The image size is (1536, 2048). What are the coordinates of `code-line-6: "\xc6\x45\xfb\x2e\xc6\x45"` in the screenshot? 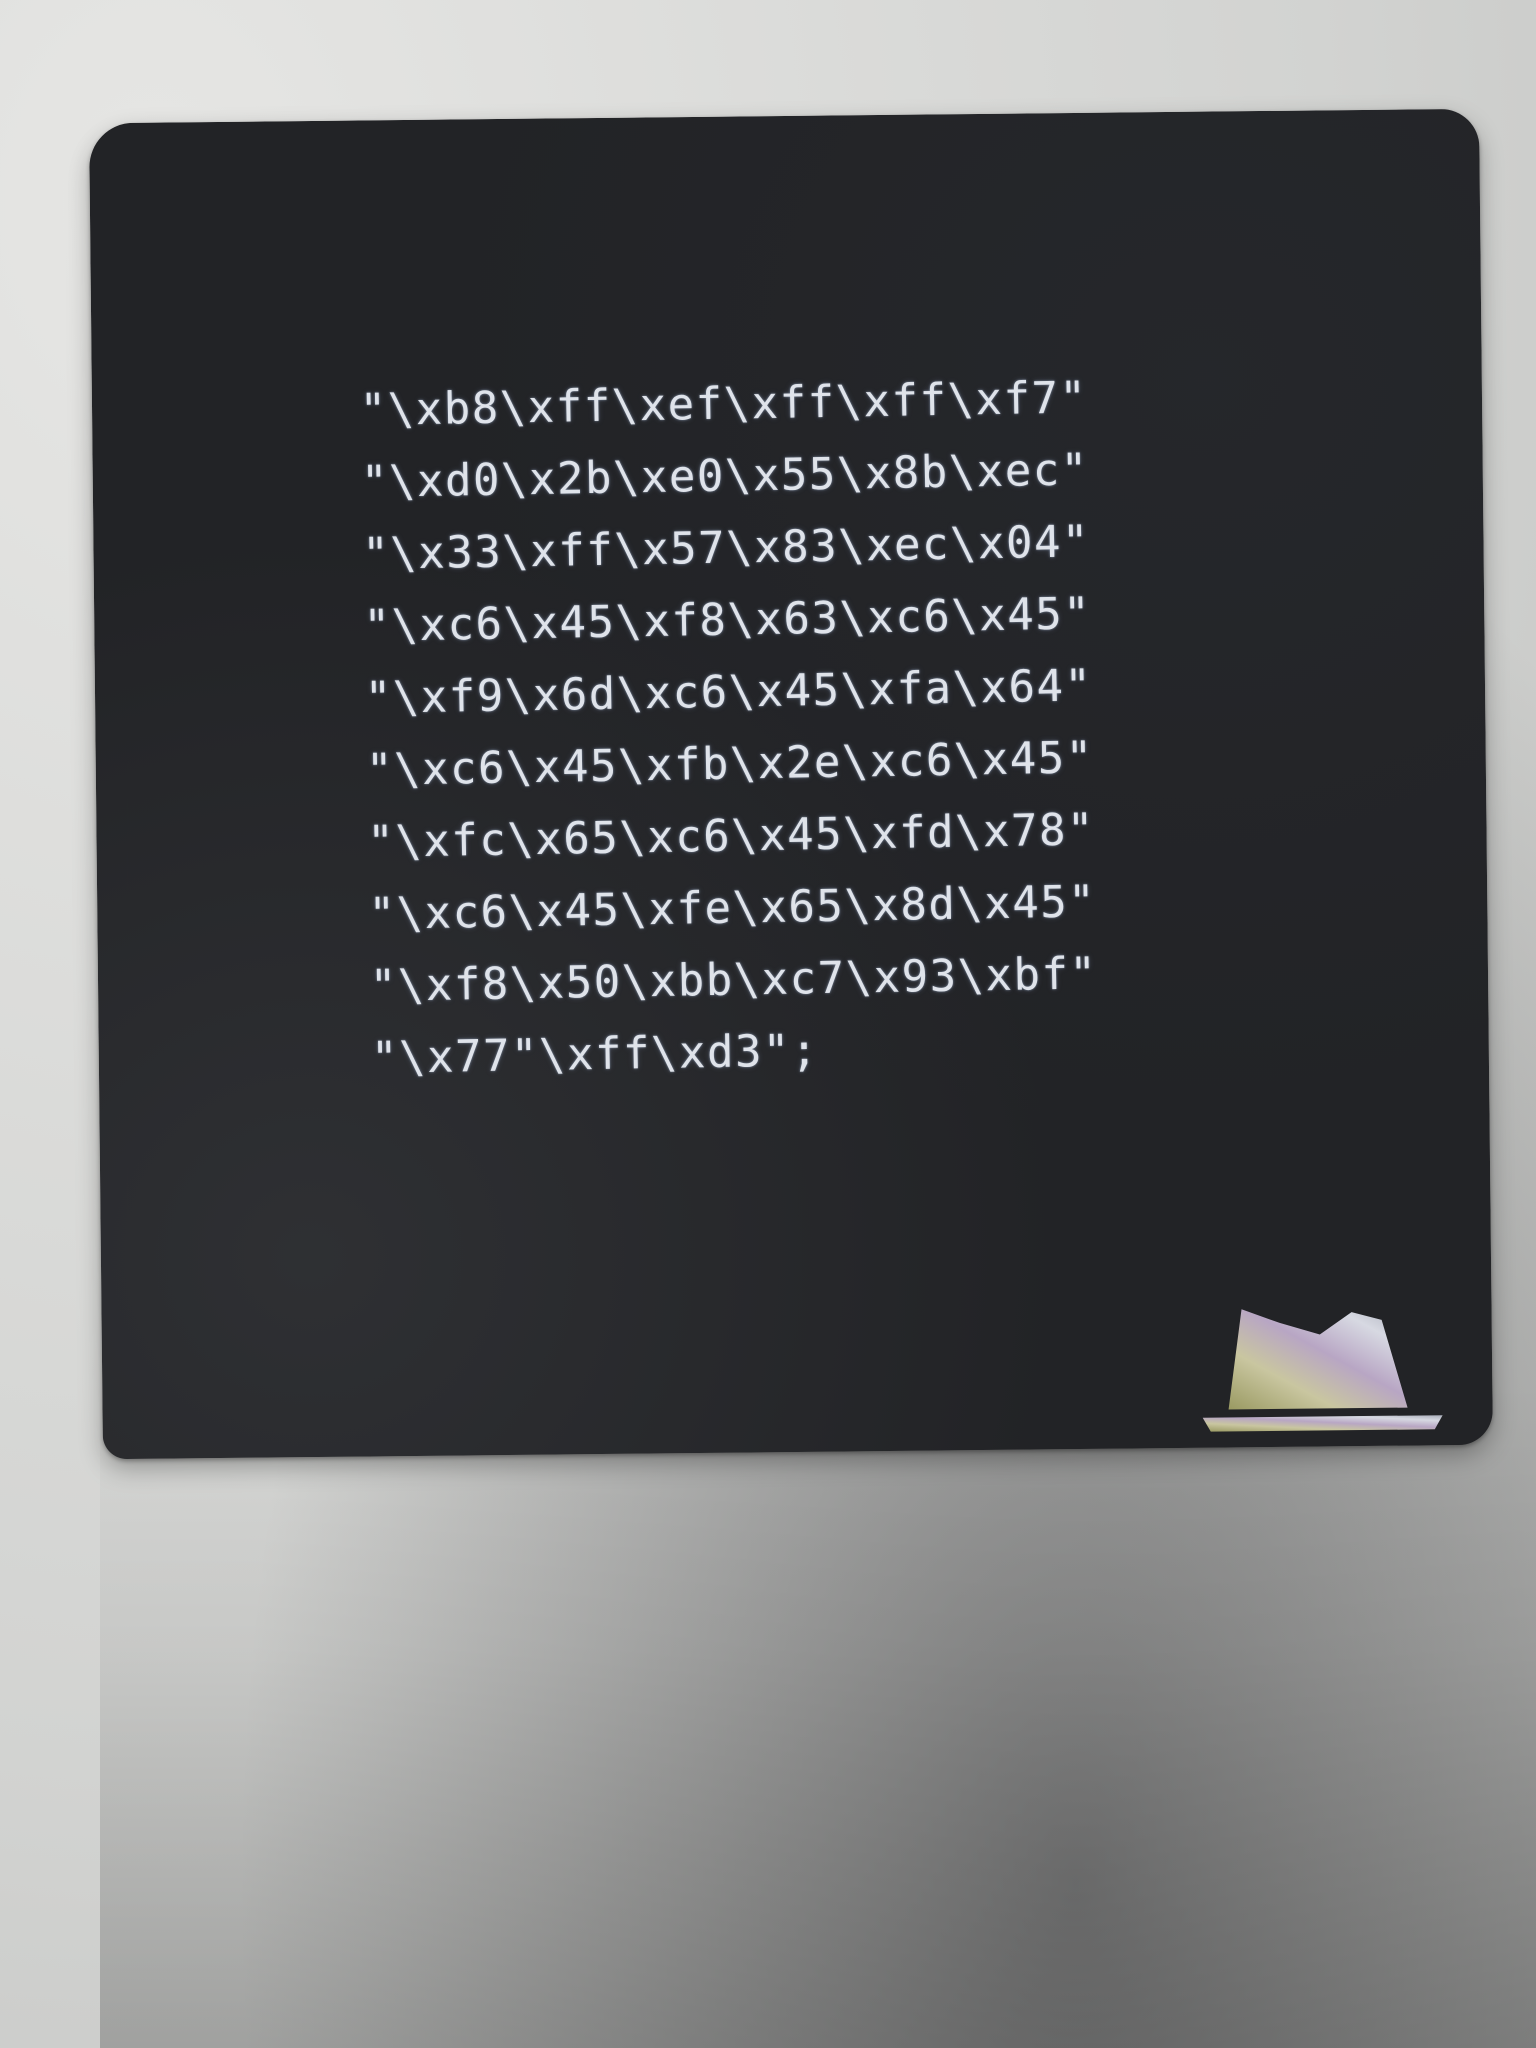 It's located at (730, 764).